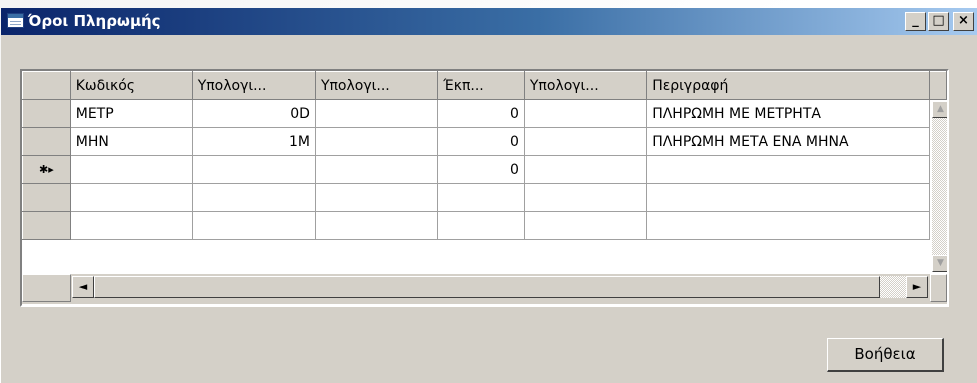 The height and width of the screenshot is (383, 977). I want to click on minimize-button: _, so click(915, 21).